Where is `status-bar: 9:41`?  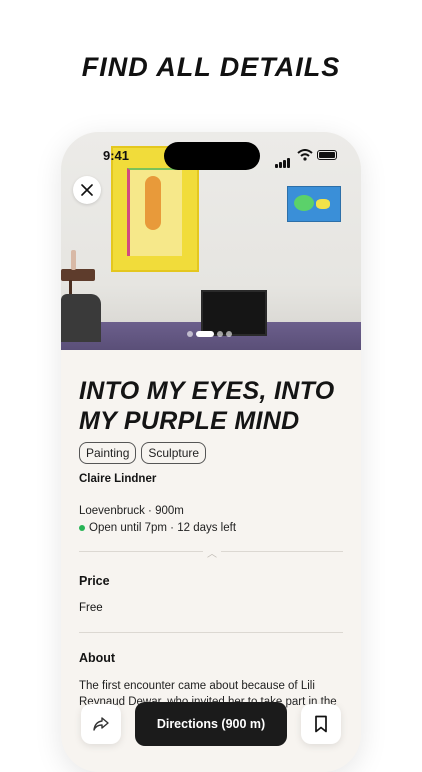 status-bar: 9:41 is located at coordinates (211, 152).